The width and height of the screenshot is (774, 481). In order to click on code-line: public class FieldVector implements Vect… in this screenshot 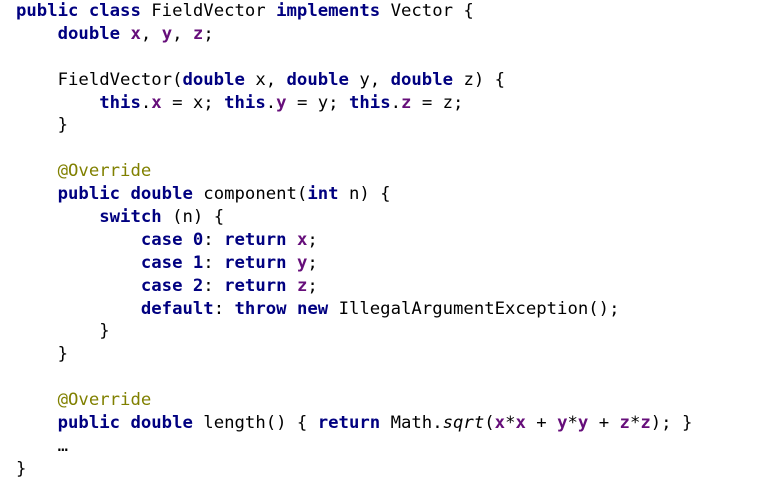, I will do `click(354, 11)`.